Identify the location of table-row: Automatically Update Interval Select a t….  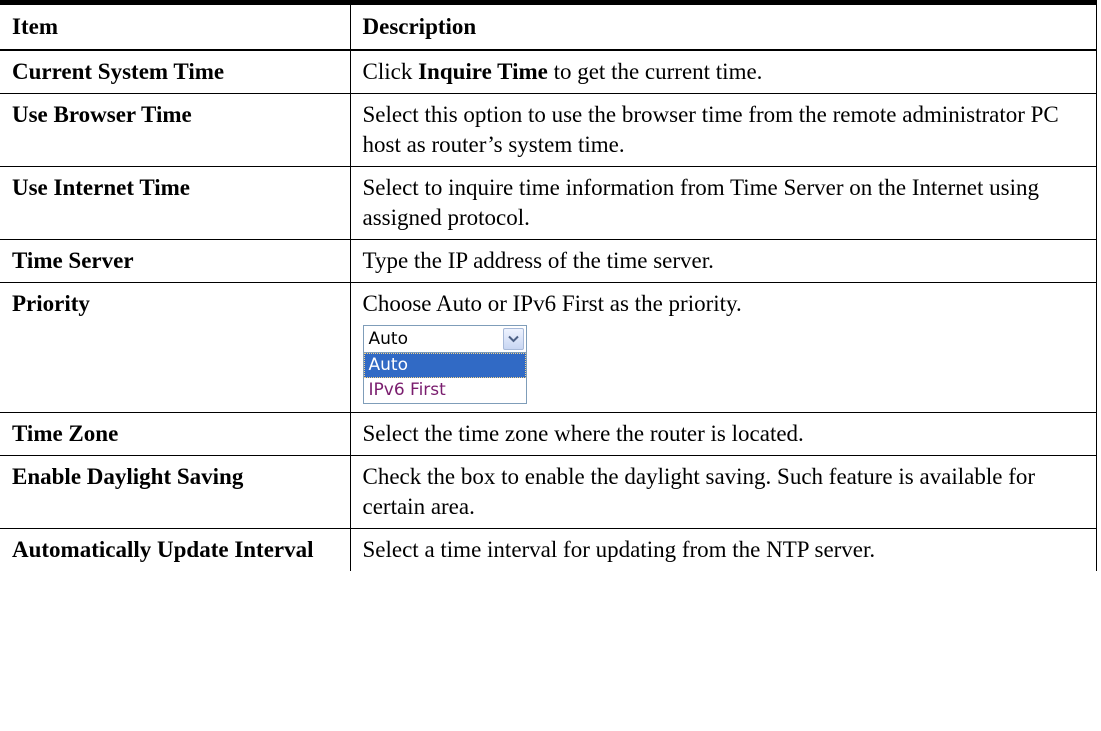
(548, 549).